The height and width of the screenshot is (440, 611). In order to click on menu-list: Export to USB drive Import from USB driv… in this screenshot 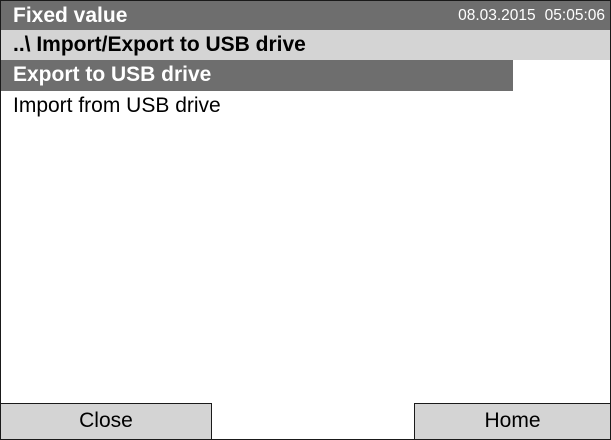, I will do `click(305, 91)`.